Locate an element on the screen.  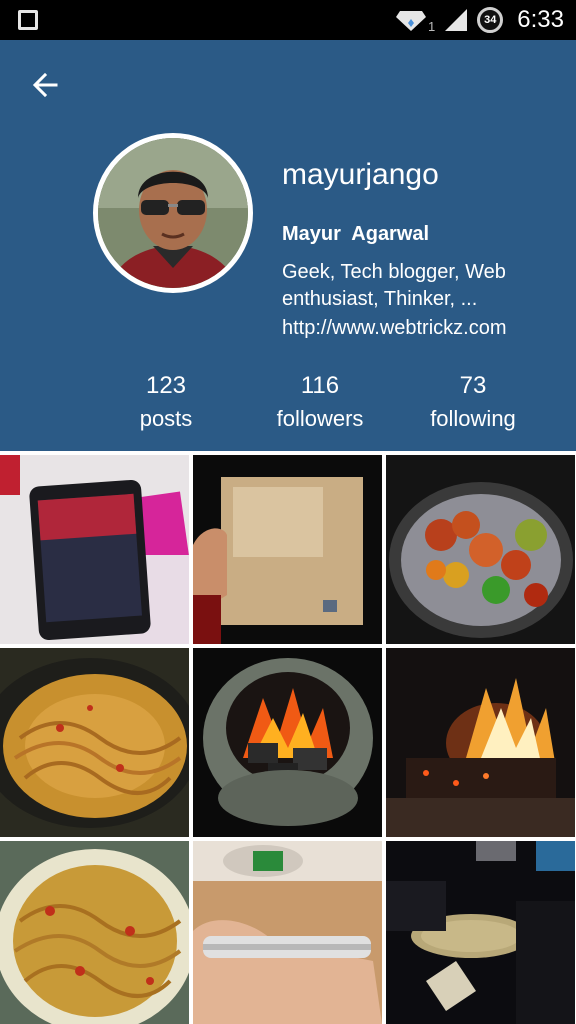
photo-cardboard-box is located at coordinates (287, 549).